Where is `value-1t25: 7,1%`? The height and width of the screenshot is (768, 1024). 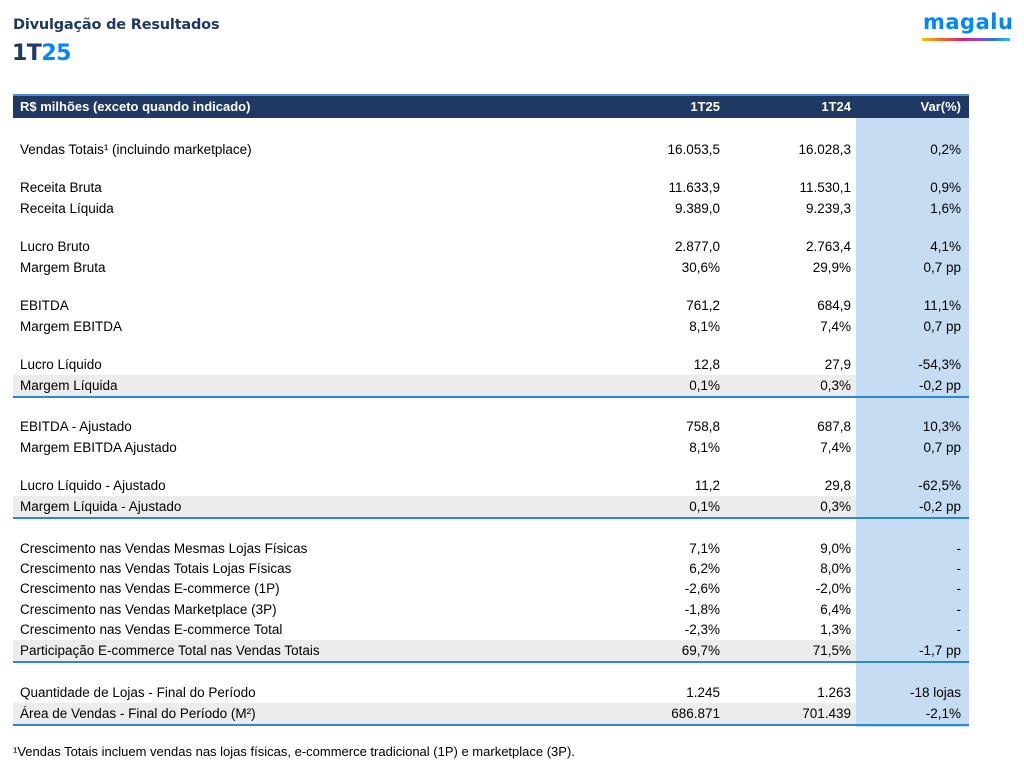 value-1t25: 7,1% is located at coordinates (704, 548).